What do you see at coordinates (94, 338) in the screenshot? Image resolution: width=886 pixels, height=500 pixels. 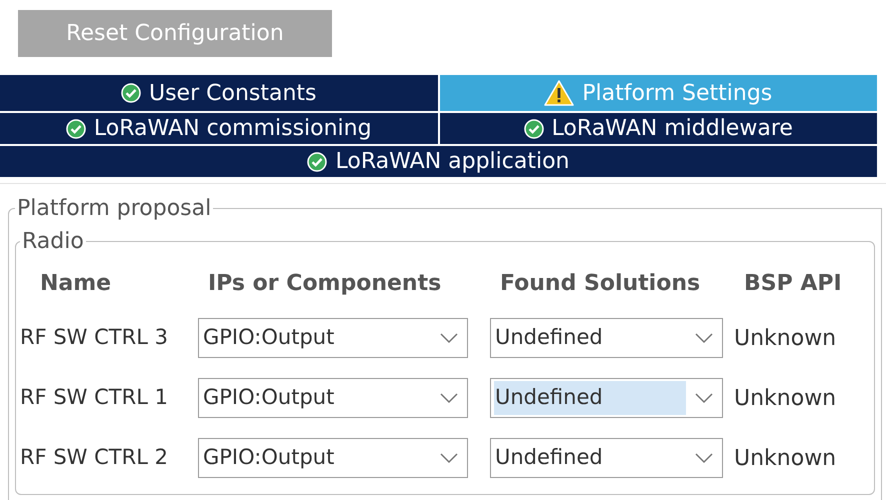 I see `row-name: RF SW CTRL 3` at bounding box center [94, 338].